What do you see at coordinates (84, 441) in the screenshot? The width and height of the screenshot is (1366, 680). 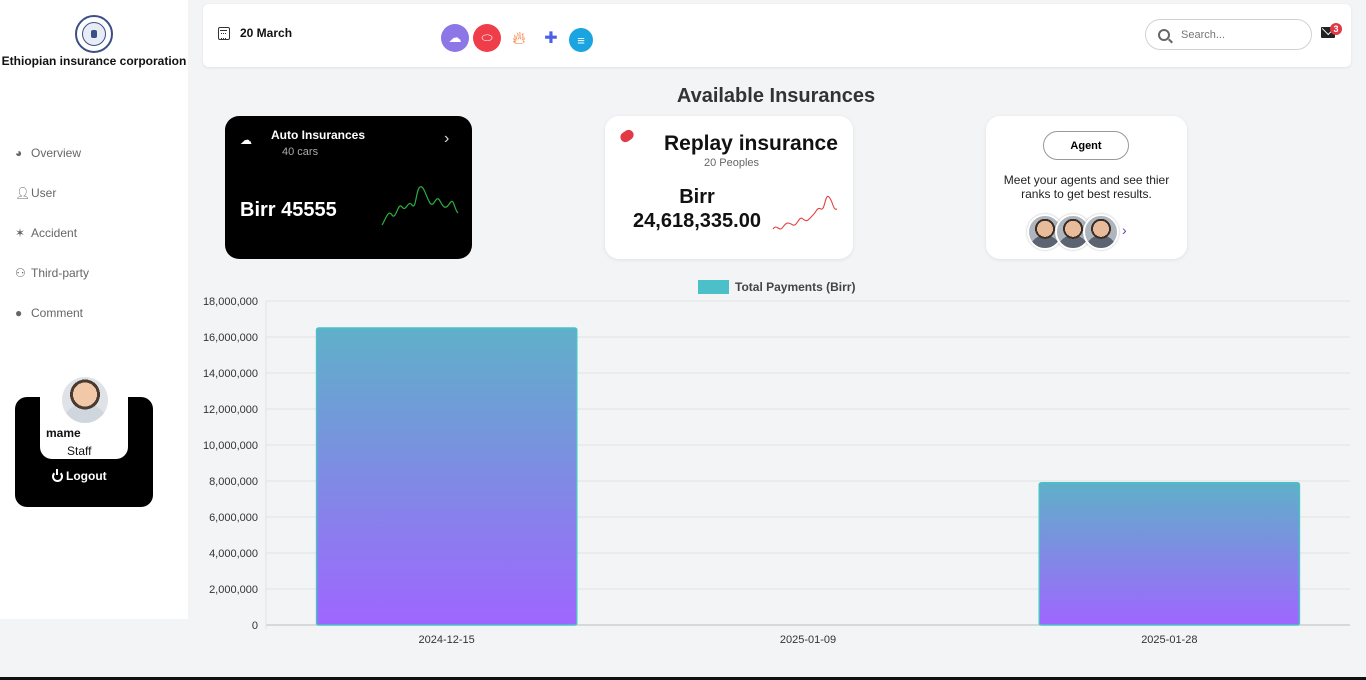 I see `user-card: mame Staff Logout` at bounding box center [84, 441].